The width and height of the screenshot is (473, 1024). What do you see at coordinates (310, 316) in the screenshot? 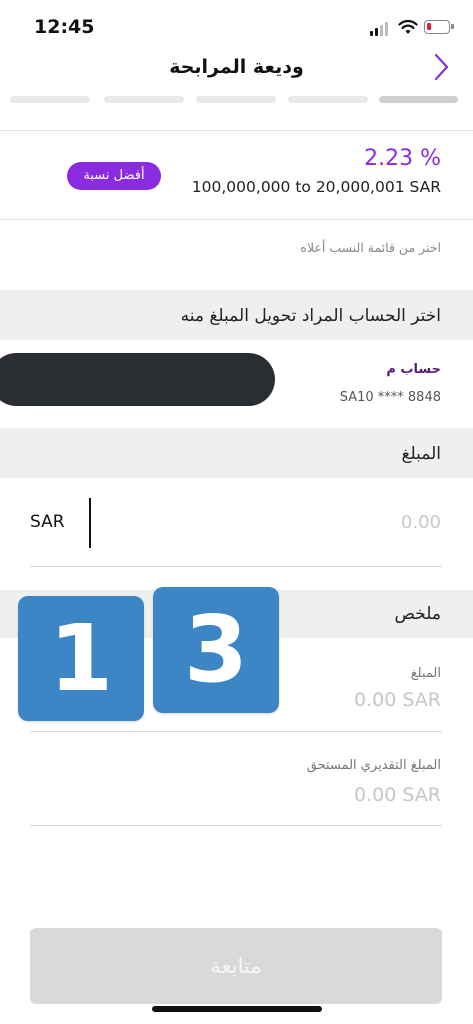
I see `account-section-title: اختر الحساب المراد تحويل المبلغ منه` at bounding box center [310, 316].